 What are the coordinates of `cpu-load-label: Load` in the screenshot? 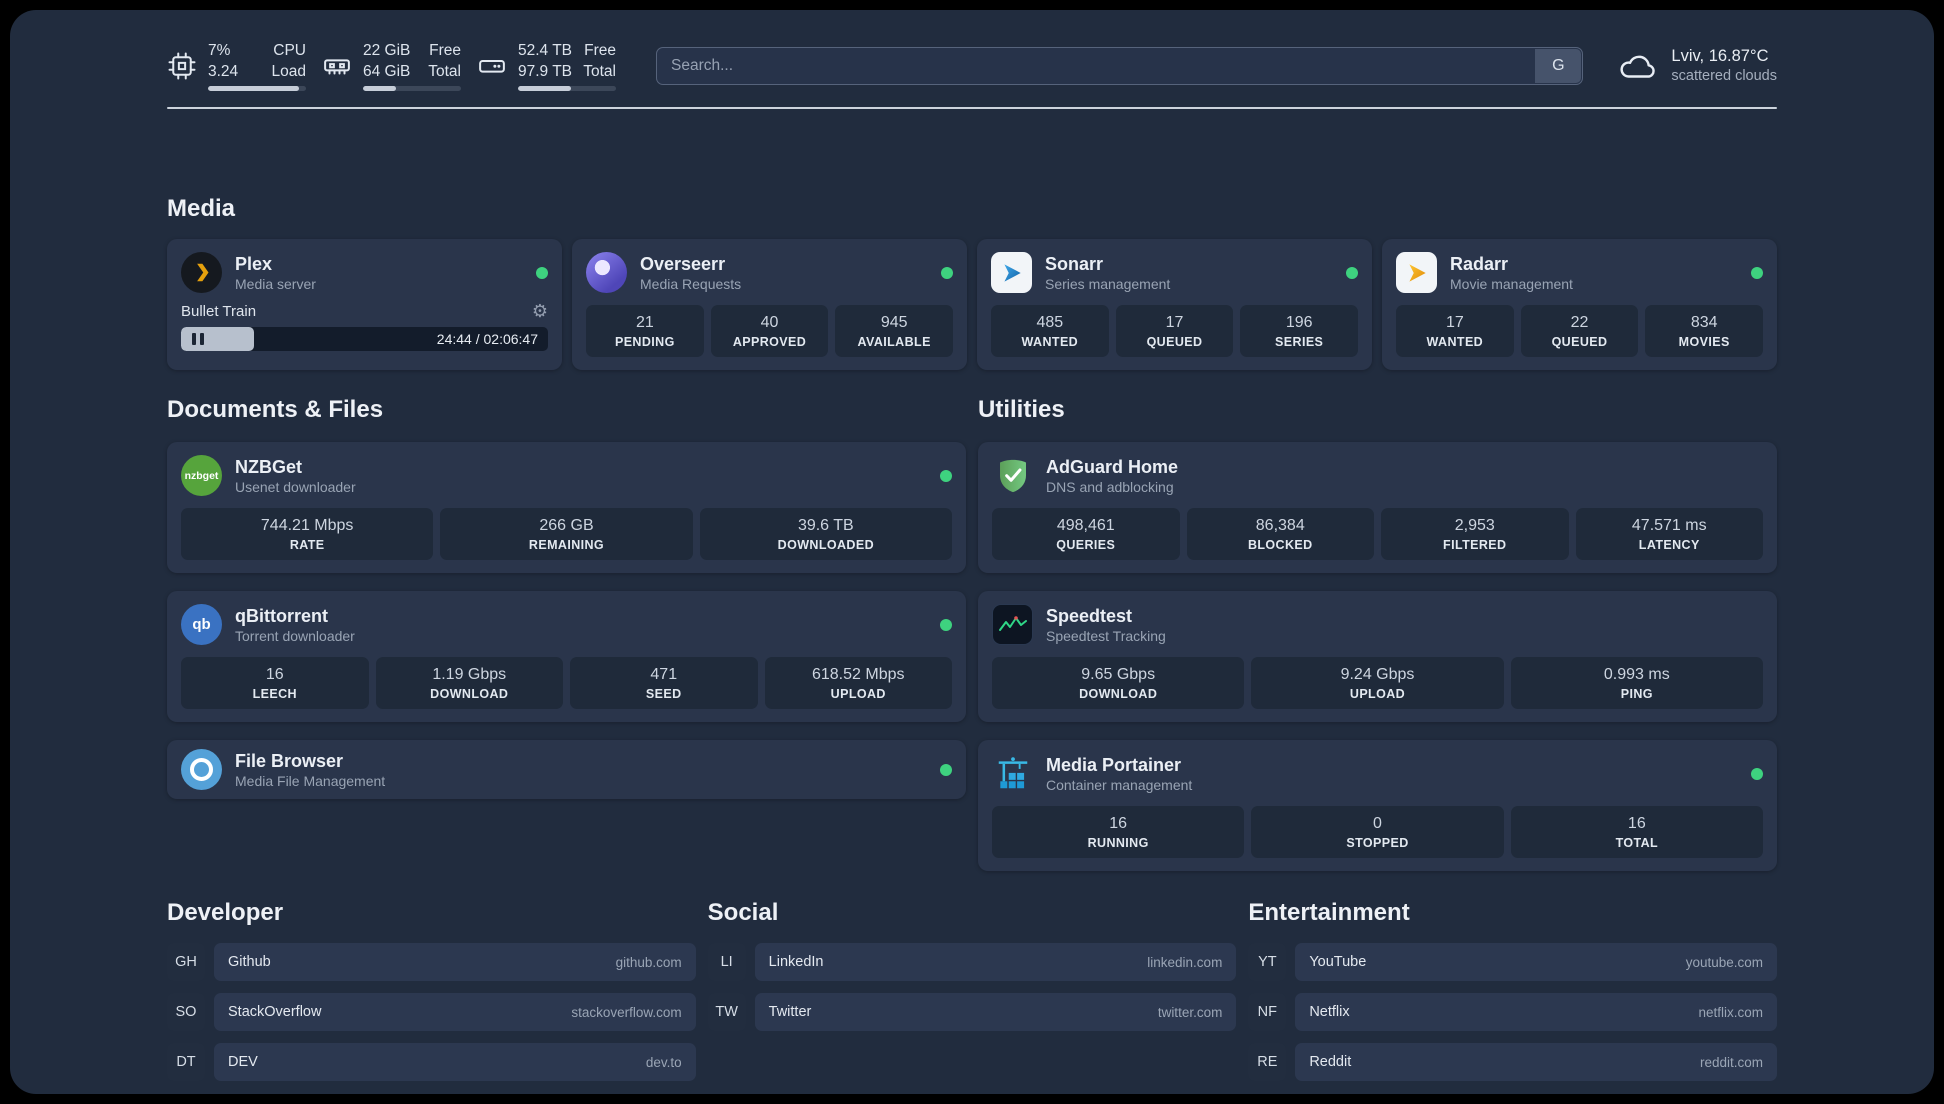 It's located at (288, 71).